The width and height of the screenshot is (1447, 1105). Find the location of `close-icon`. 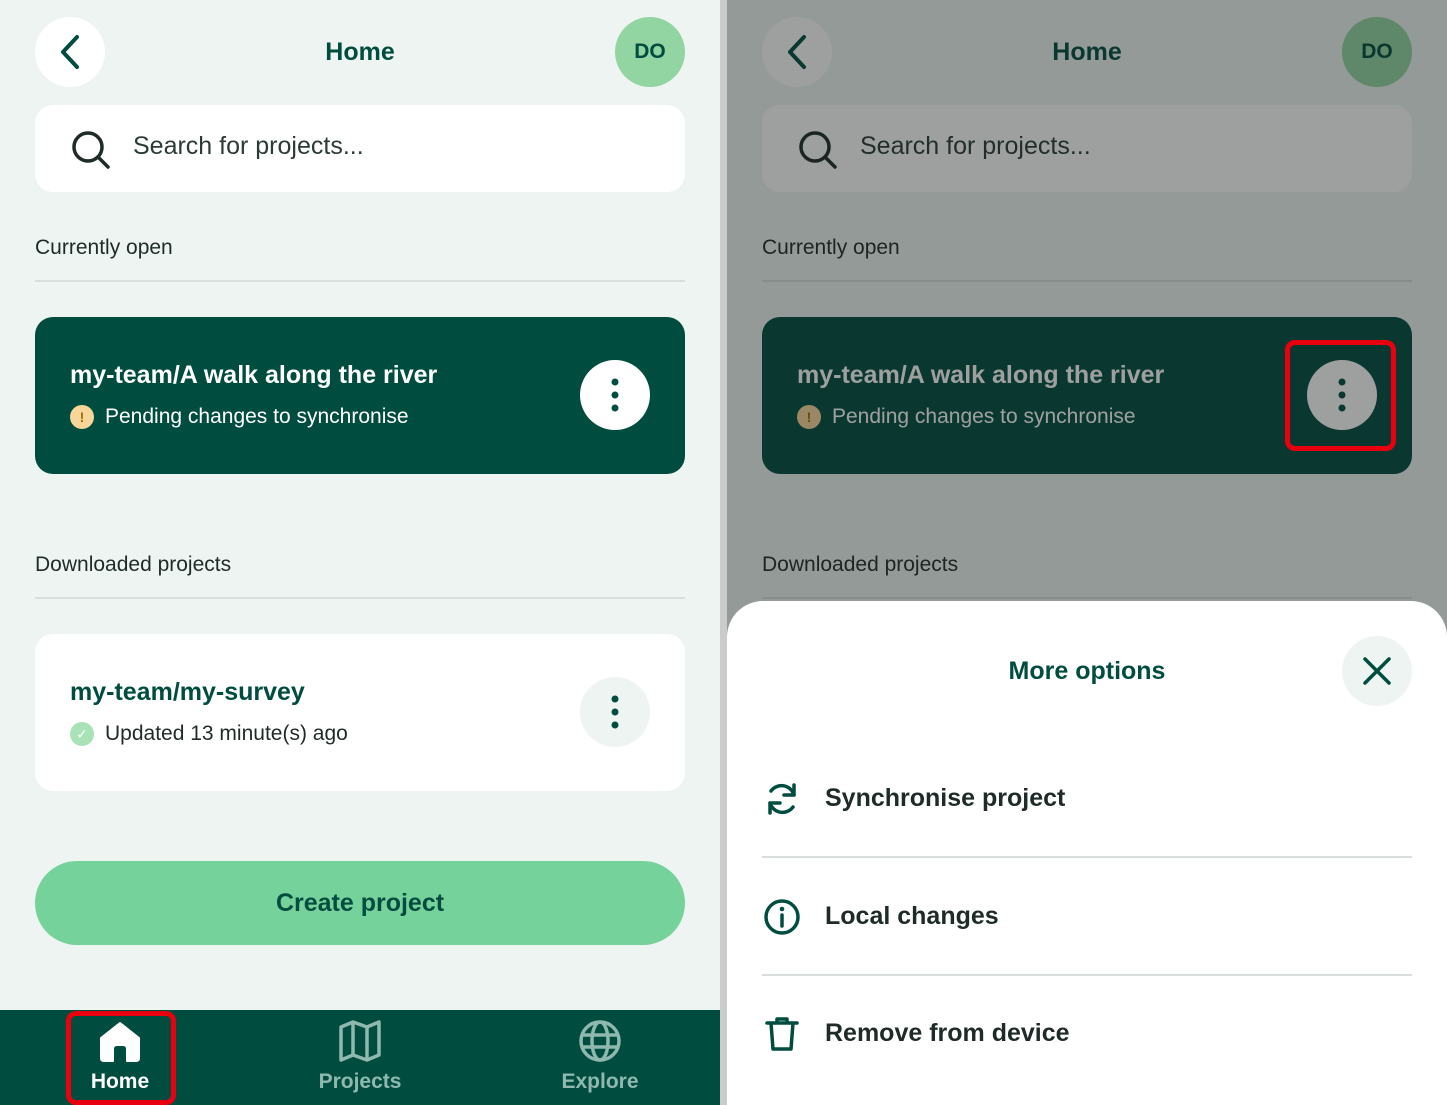

close-icon is located at coordinates (1377, 671).